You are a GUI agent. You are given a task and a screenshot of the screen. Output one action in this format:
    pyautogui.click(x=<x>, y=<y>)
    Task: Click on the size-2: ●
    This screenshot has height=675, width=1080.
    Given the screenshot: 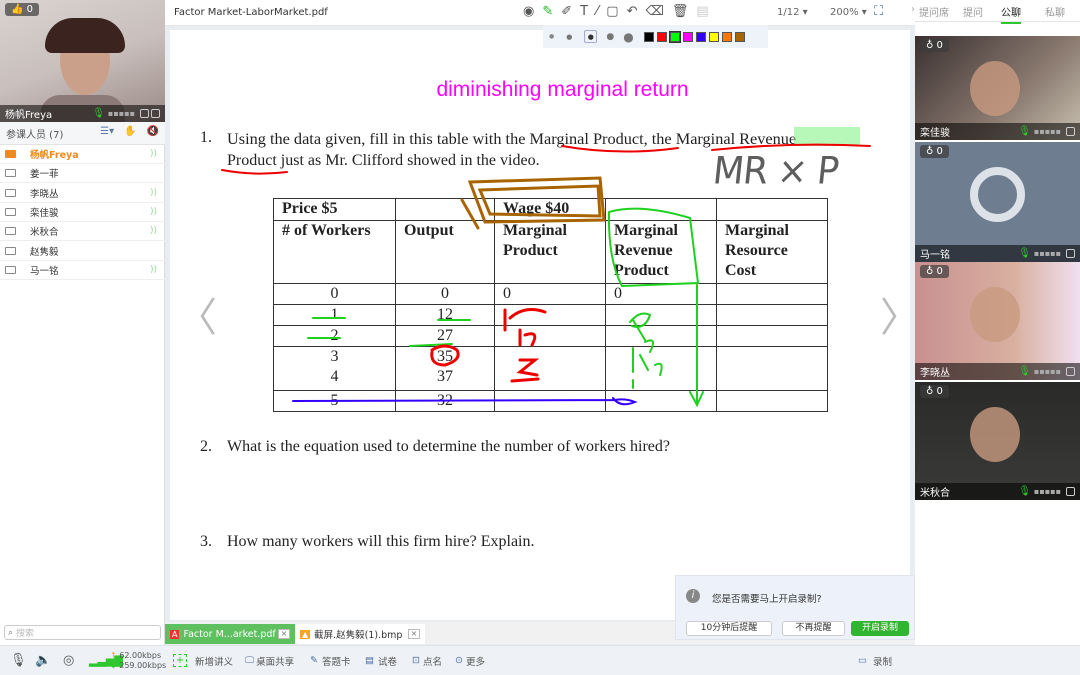 What is the action you would take?
    pyautogui.click(x=569, y=37)
    